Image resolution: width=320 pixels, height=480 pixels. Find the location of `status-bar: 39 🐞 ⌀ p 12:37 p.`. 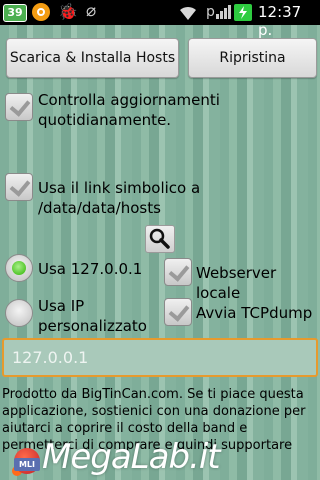

status-bar: 39 🐞 ⌀ p 12:37 p. is located at coordinates (160, 19).